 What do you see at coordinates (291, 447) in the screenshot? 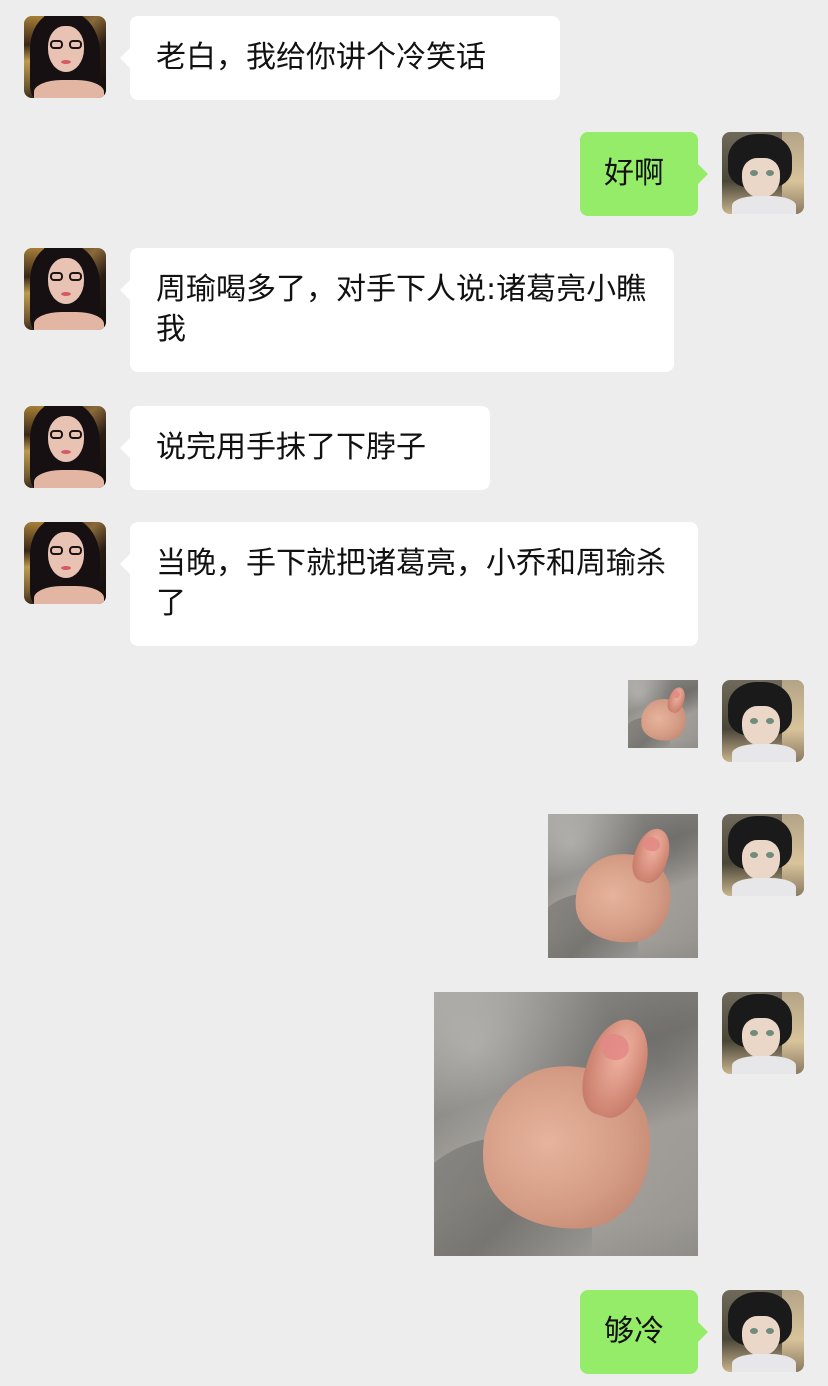
I see `message-text: 说完用手抹了下脖子` at bounding box center [291, 447].